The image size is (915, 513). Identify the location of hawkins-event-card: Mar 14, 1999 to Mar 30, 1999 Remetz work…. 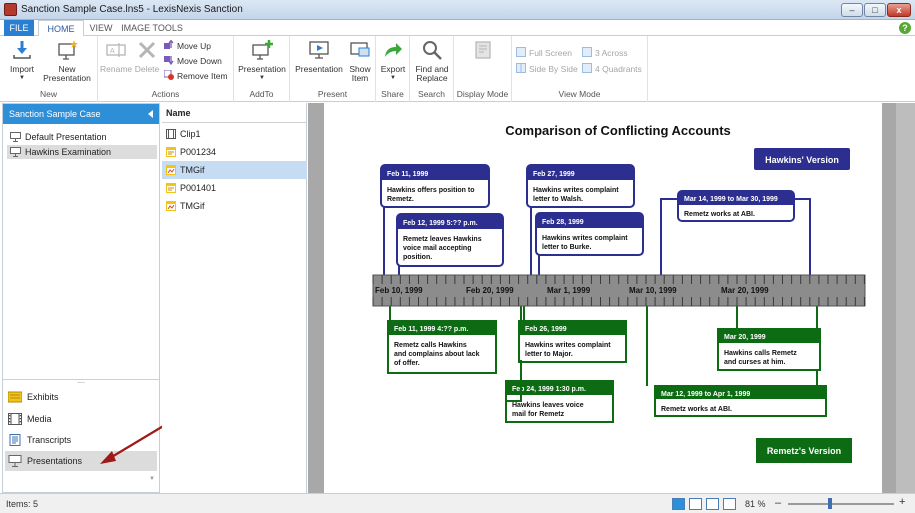
(736, 206).